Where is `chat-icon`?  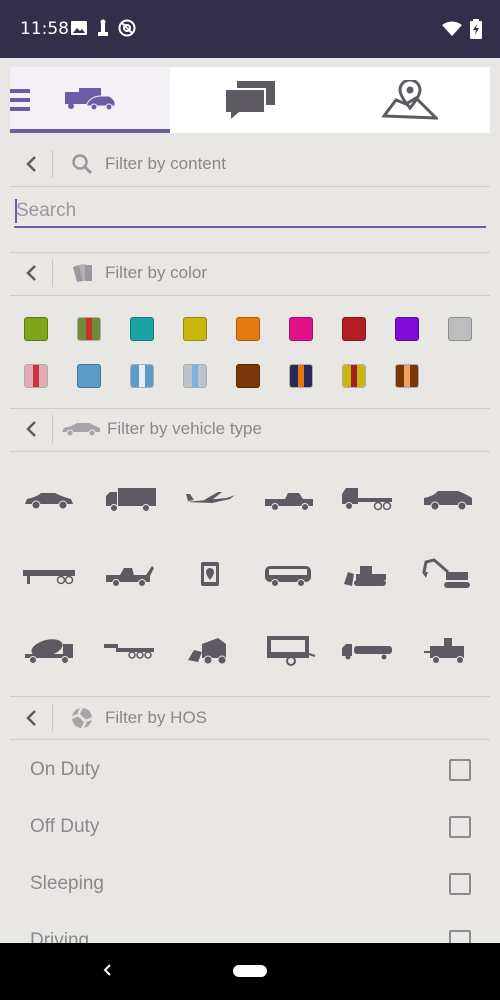
chat-icon is located at coordinates (250, 100).